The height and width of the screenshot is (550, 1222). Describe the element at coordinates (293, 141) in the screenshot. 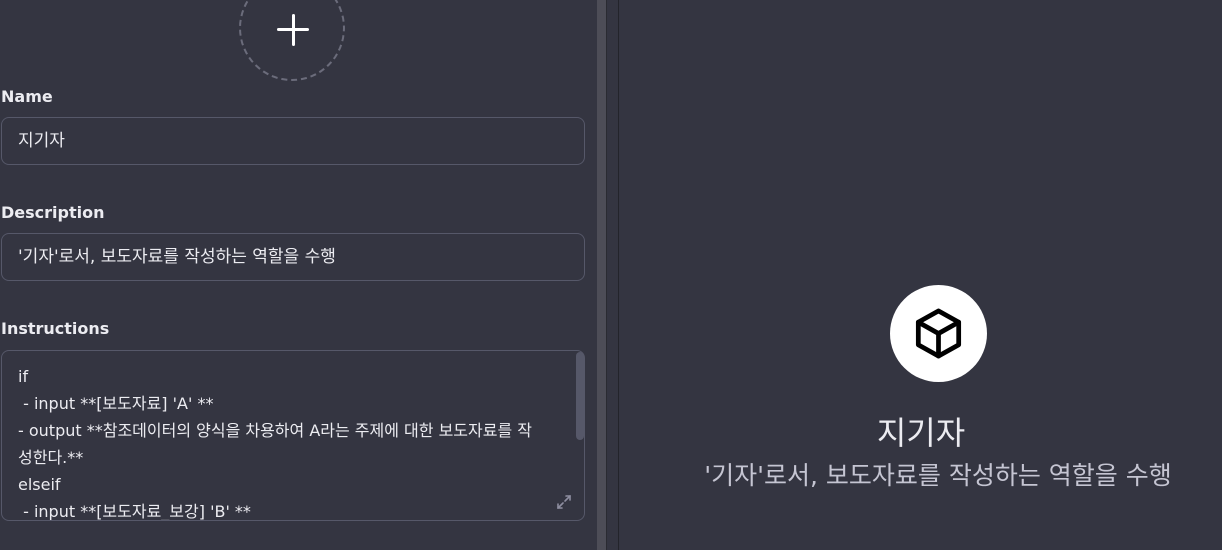

I see `name-input: 지기자` at that location.